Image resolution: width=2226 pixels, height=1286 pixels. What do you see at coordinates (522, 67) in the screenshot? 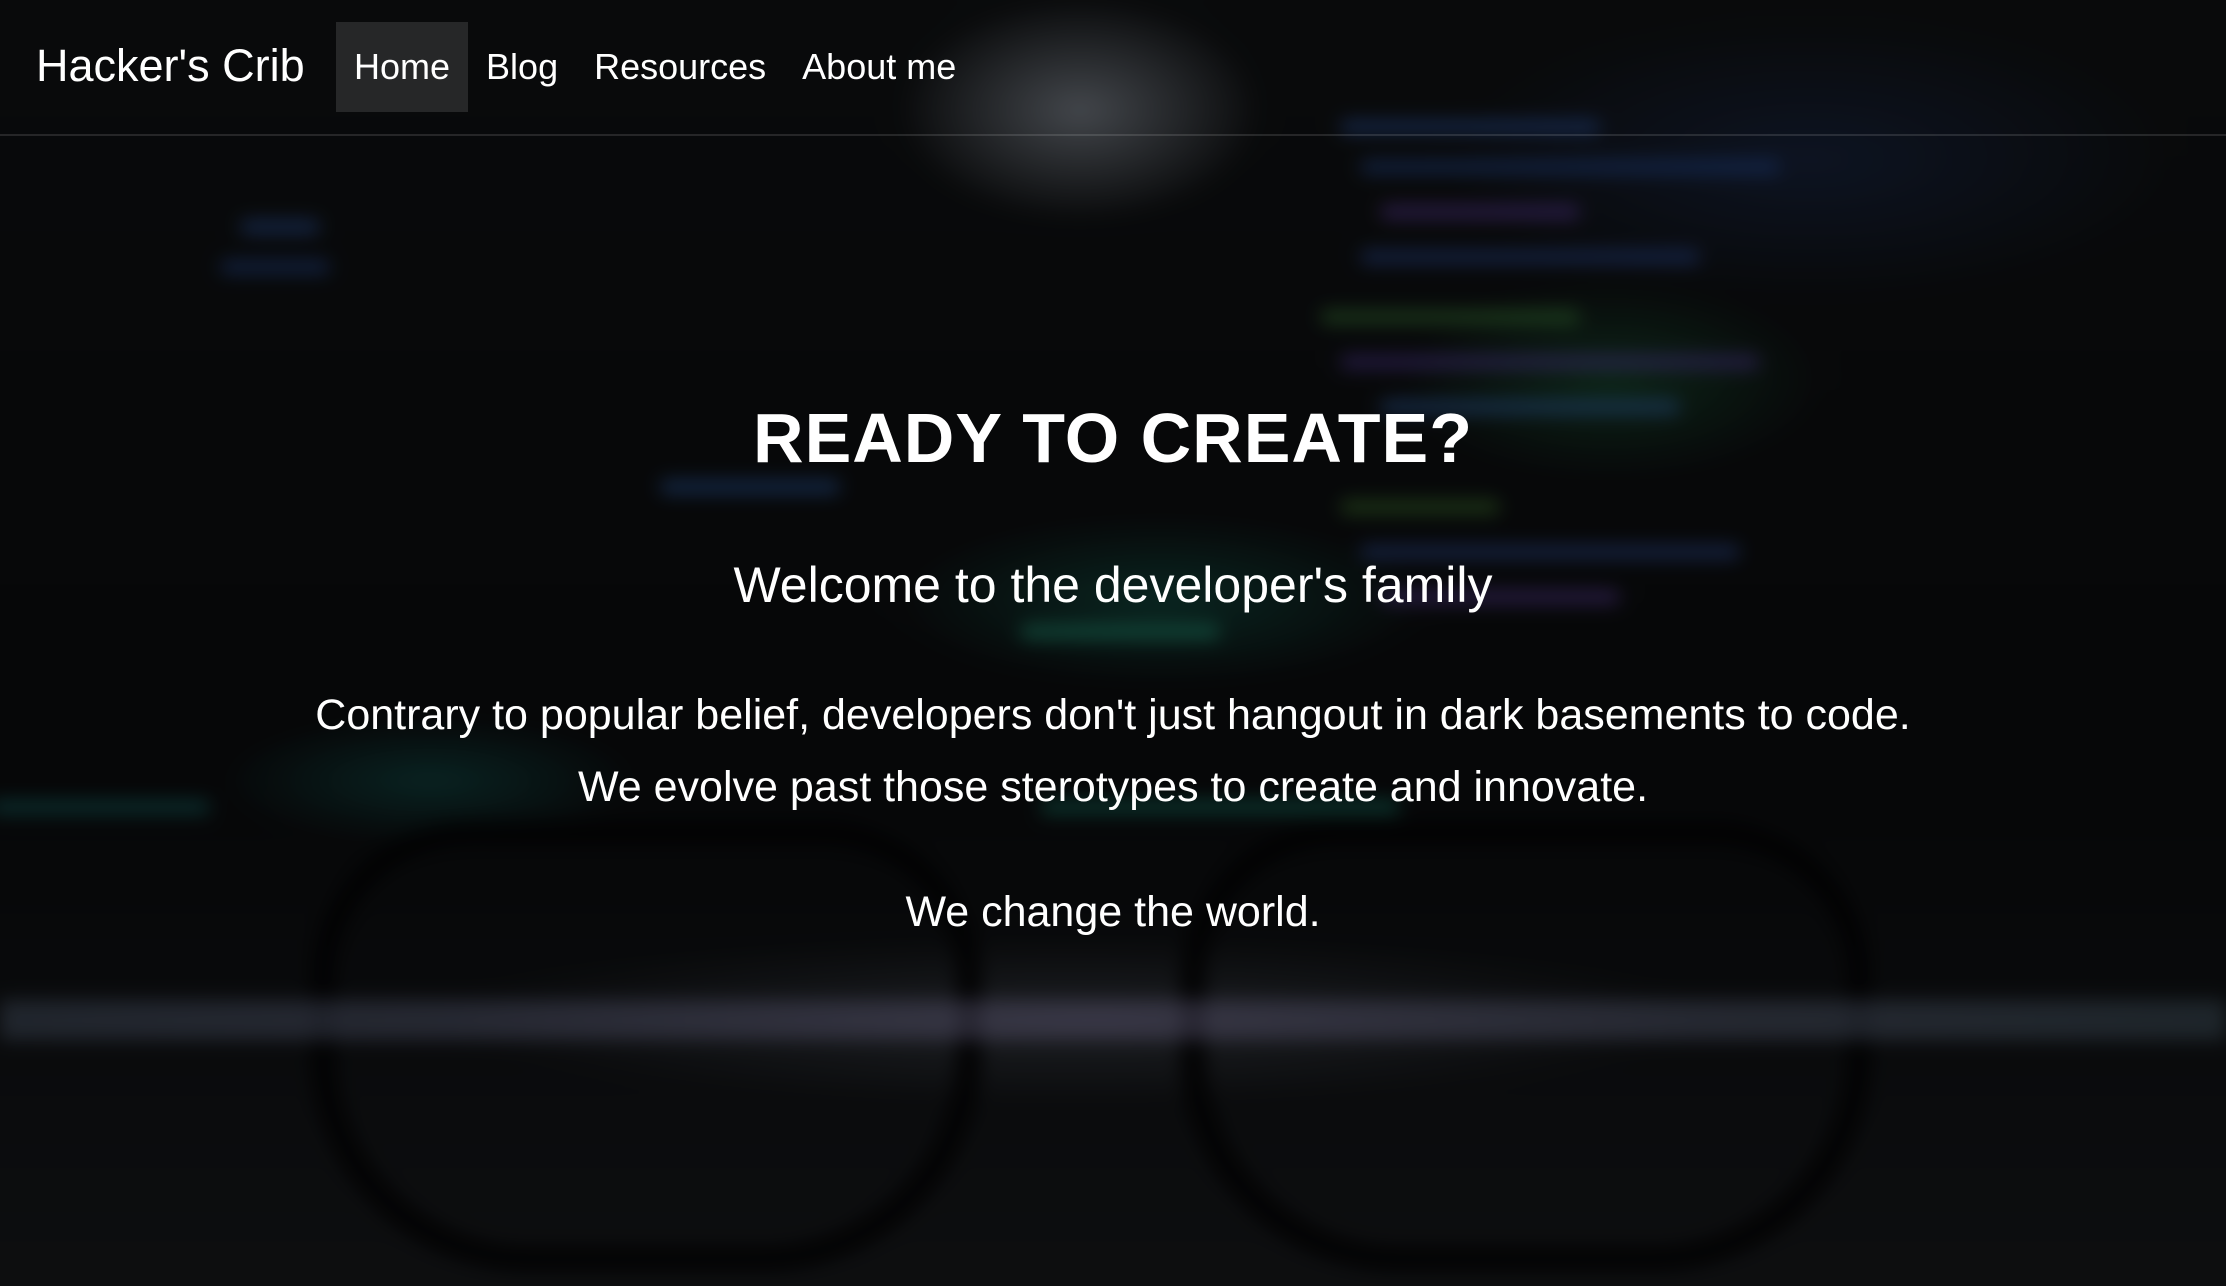
I see `nav-item-blog: Blog` at bounding box center [522, 67].